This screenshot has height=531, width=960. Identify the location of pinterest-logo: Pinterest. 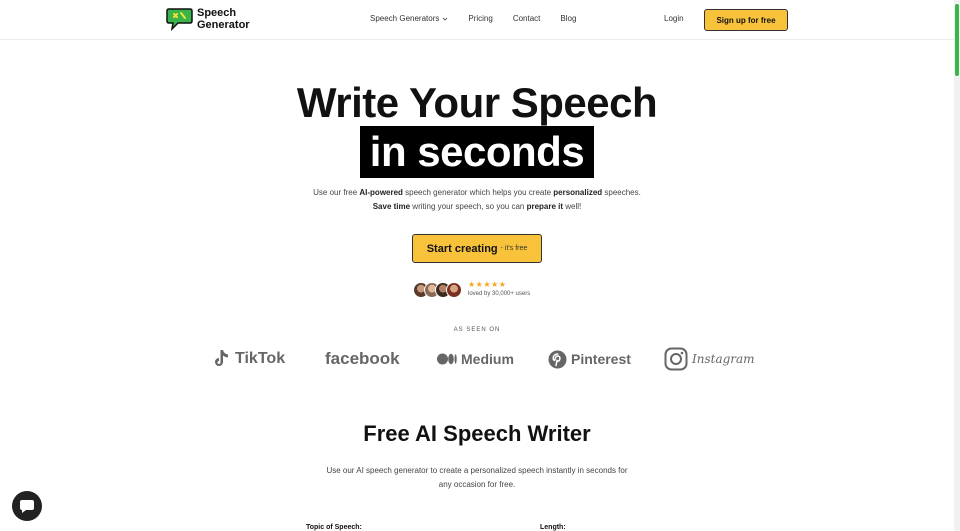
(589, 359).